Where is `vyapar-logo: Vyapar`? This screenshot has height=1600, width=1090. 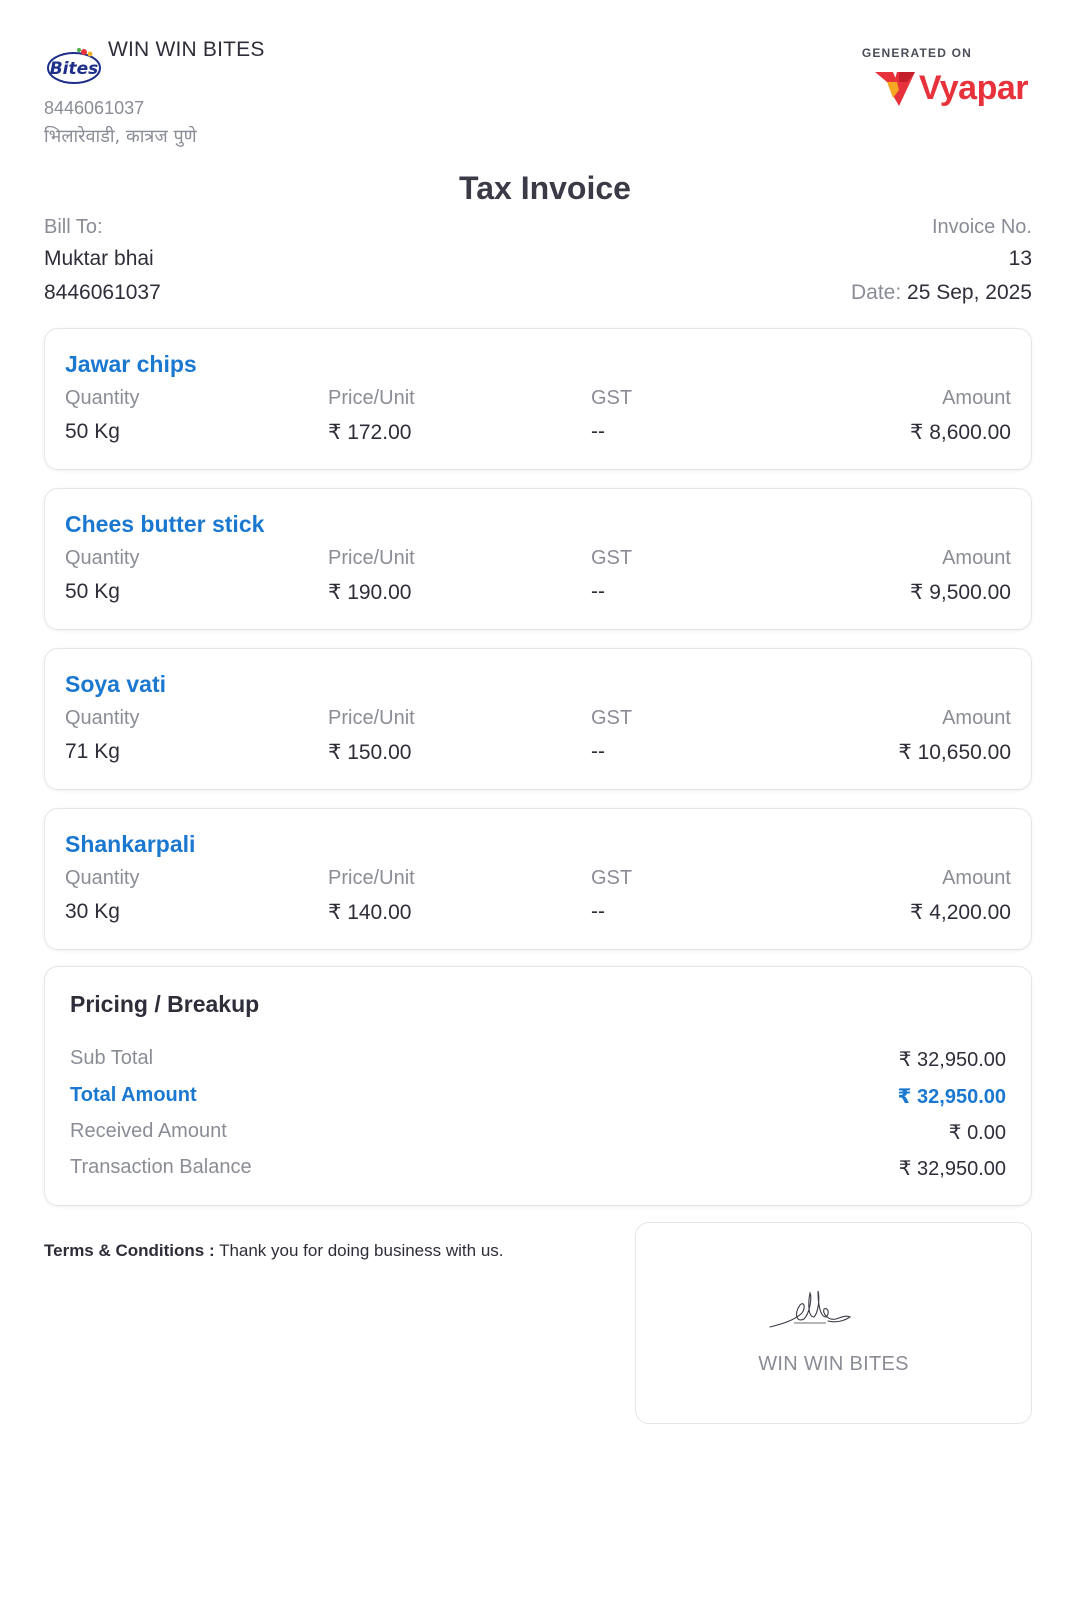 vyapar-logo: Vyapar is located at coordinates (951, 88).